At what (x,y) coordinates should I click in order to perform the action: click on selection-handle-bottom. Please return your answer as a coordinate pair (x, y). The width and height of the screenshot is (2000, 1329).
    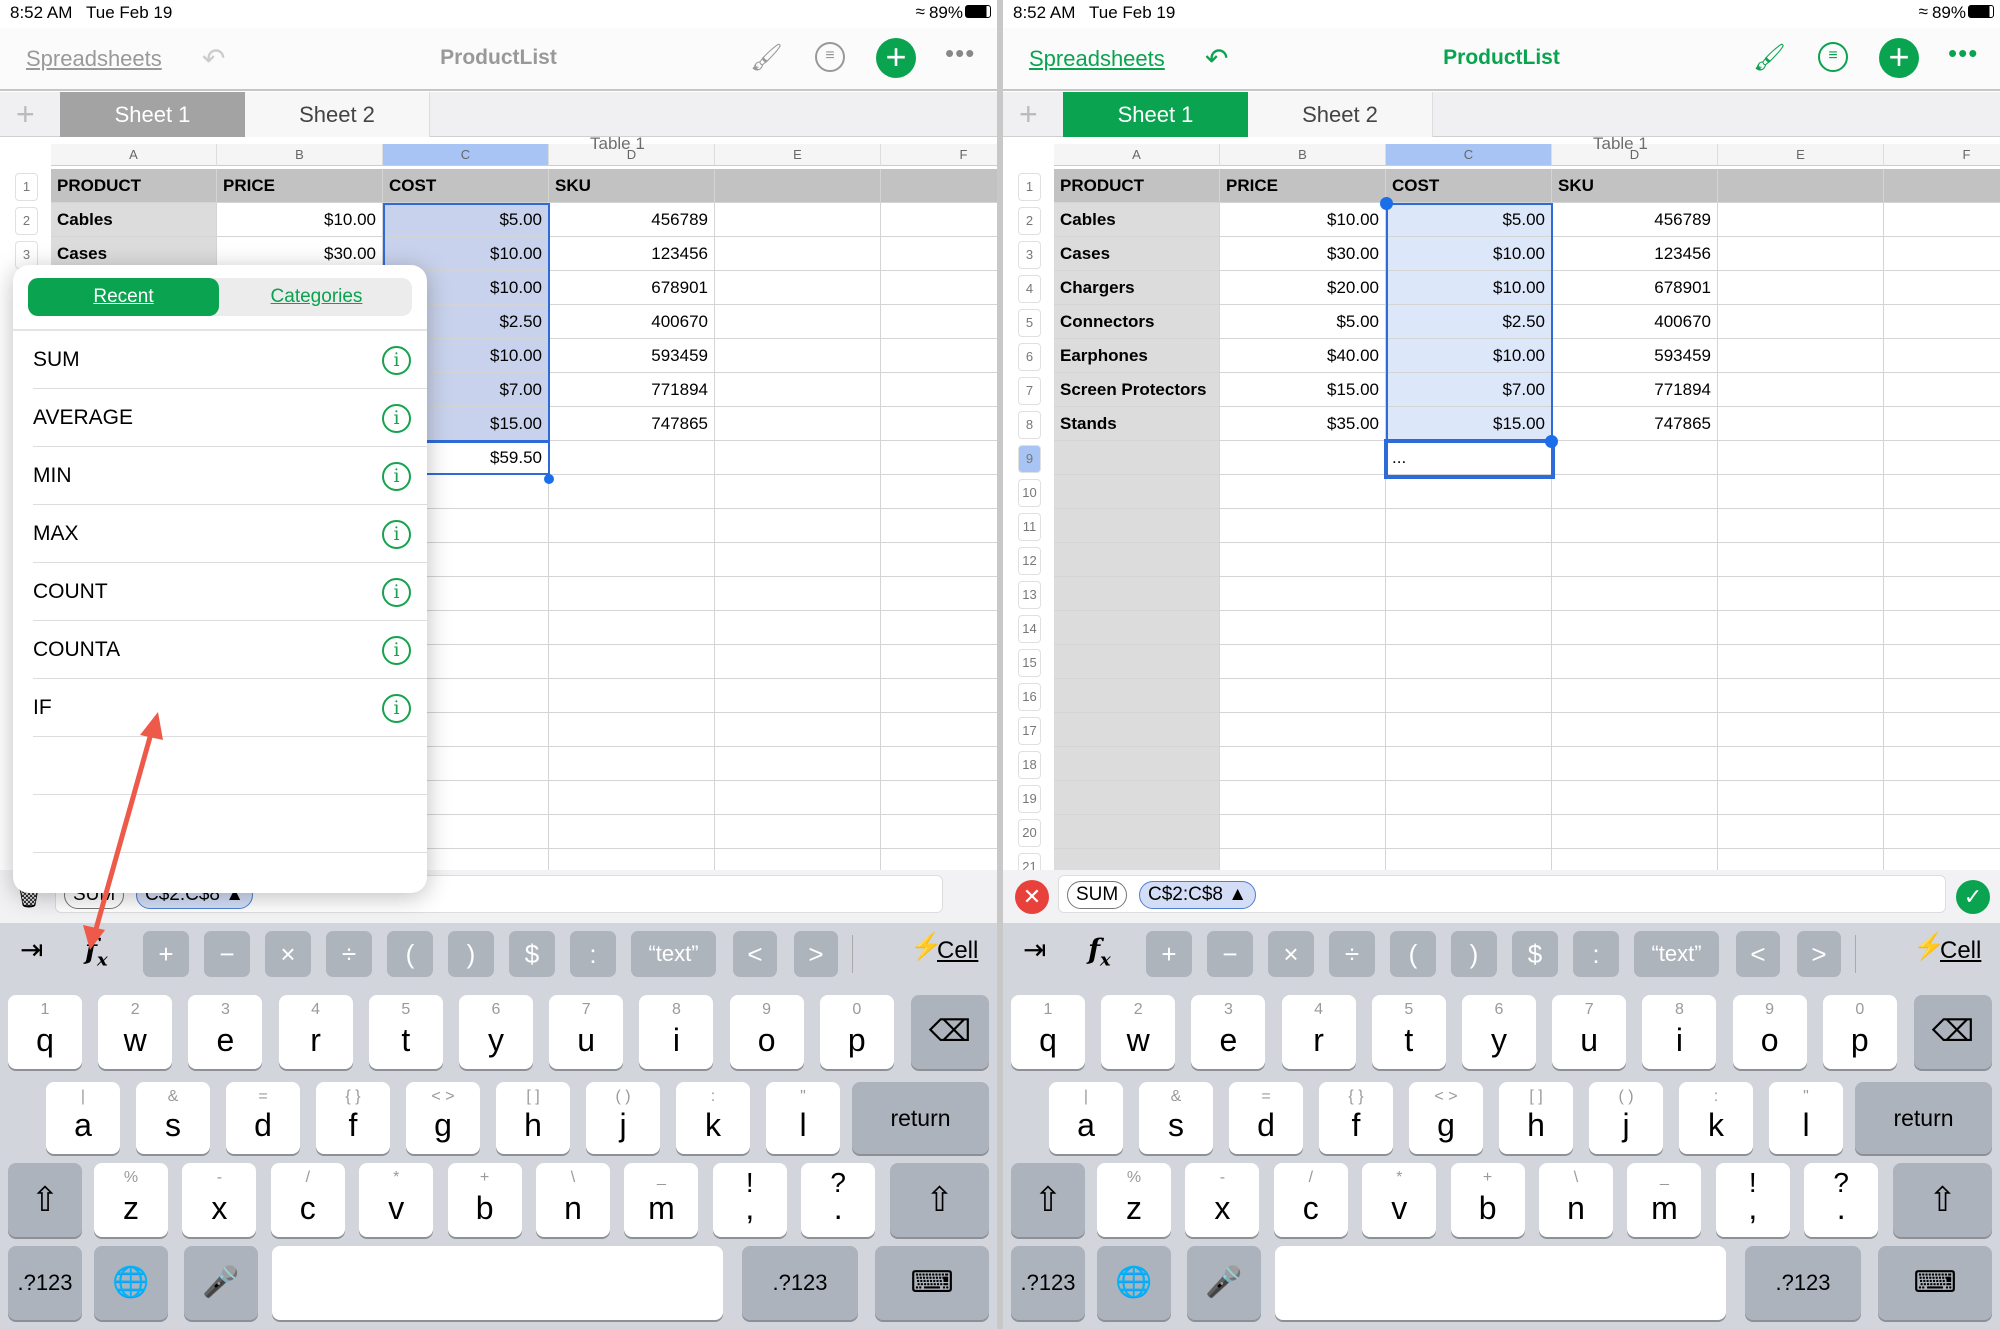
    Looking at the image, I should click on (1551, 441).